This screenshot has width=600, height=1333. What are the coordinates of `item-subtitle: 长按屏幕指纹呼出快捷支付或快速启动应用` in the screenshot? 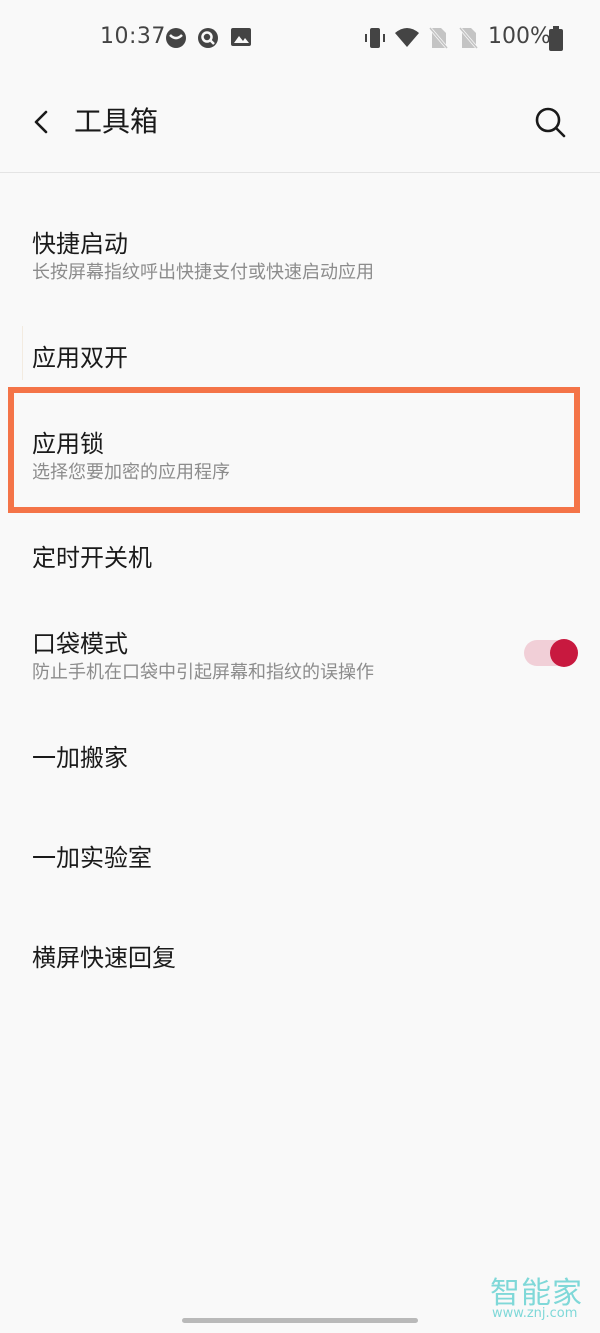 It's located at (203, 272).